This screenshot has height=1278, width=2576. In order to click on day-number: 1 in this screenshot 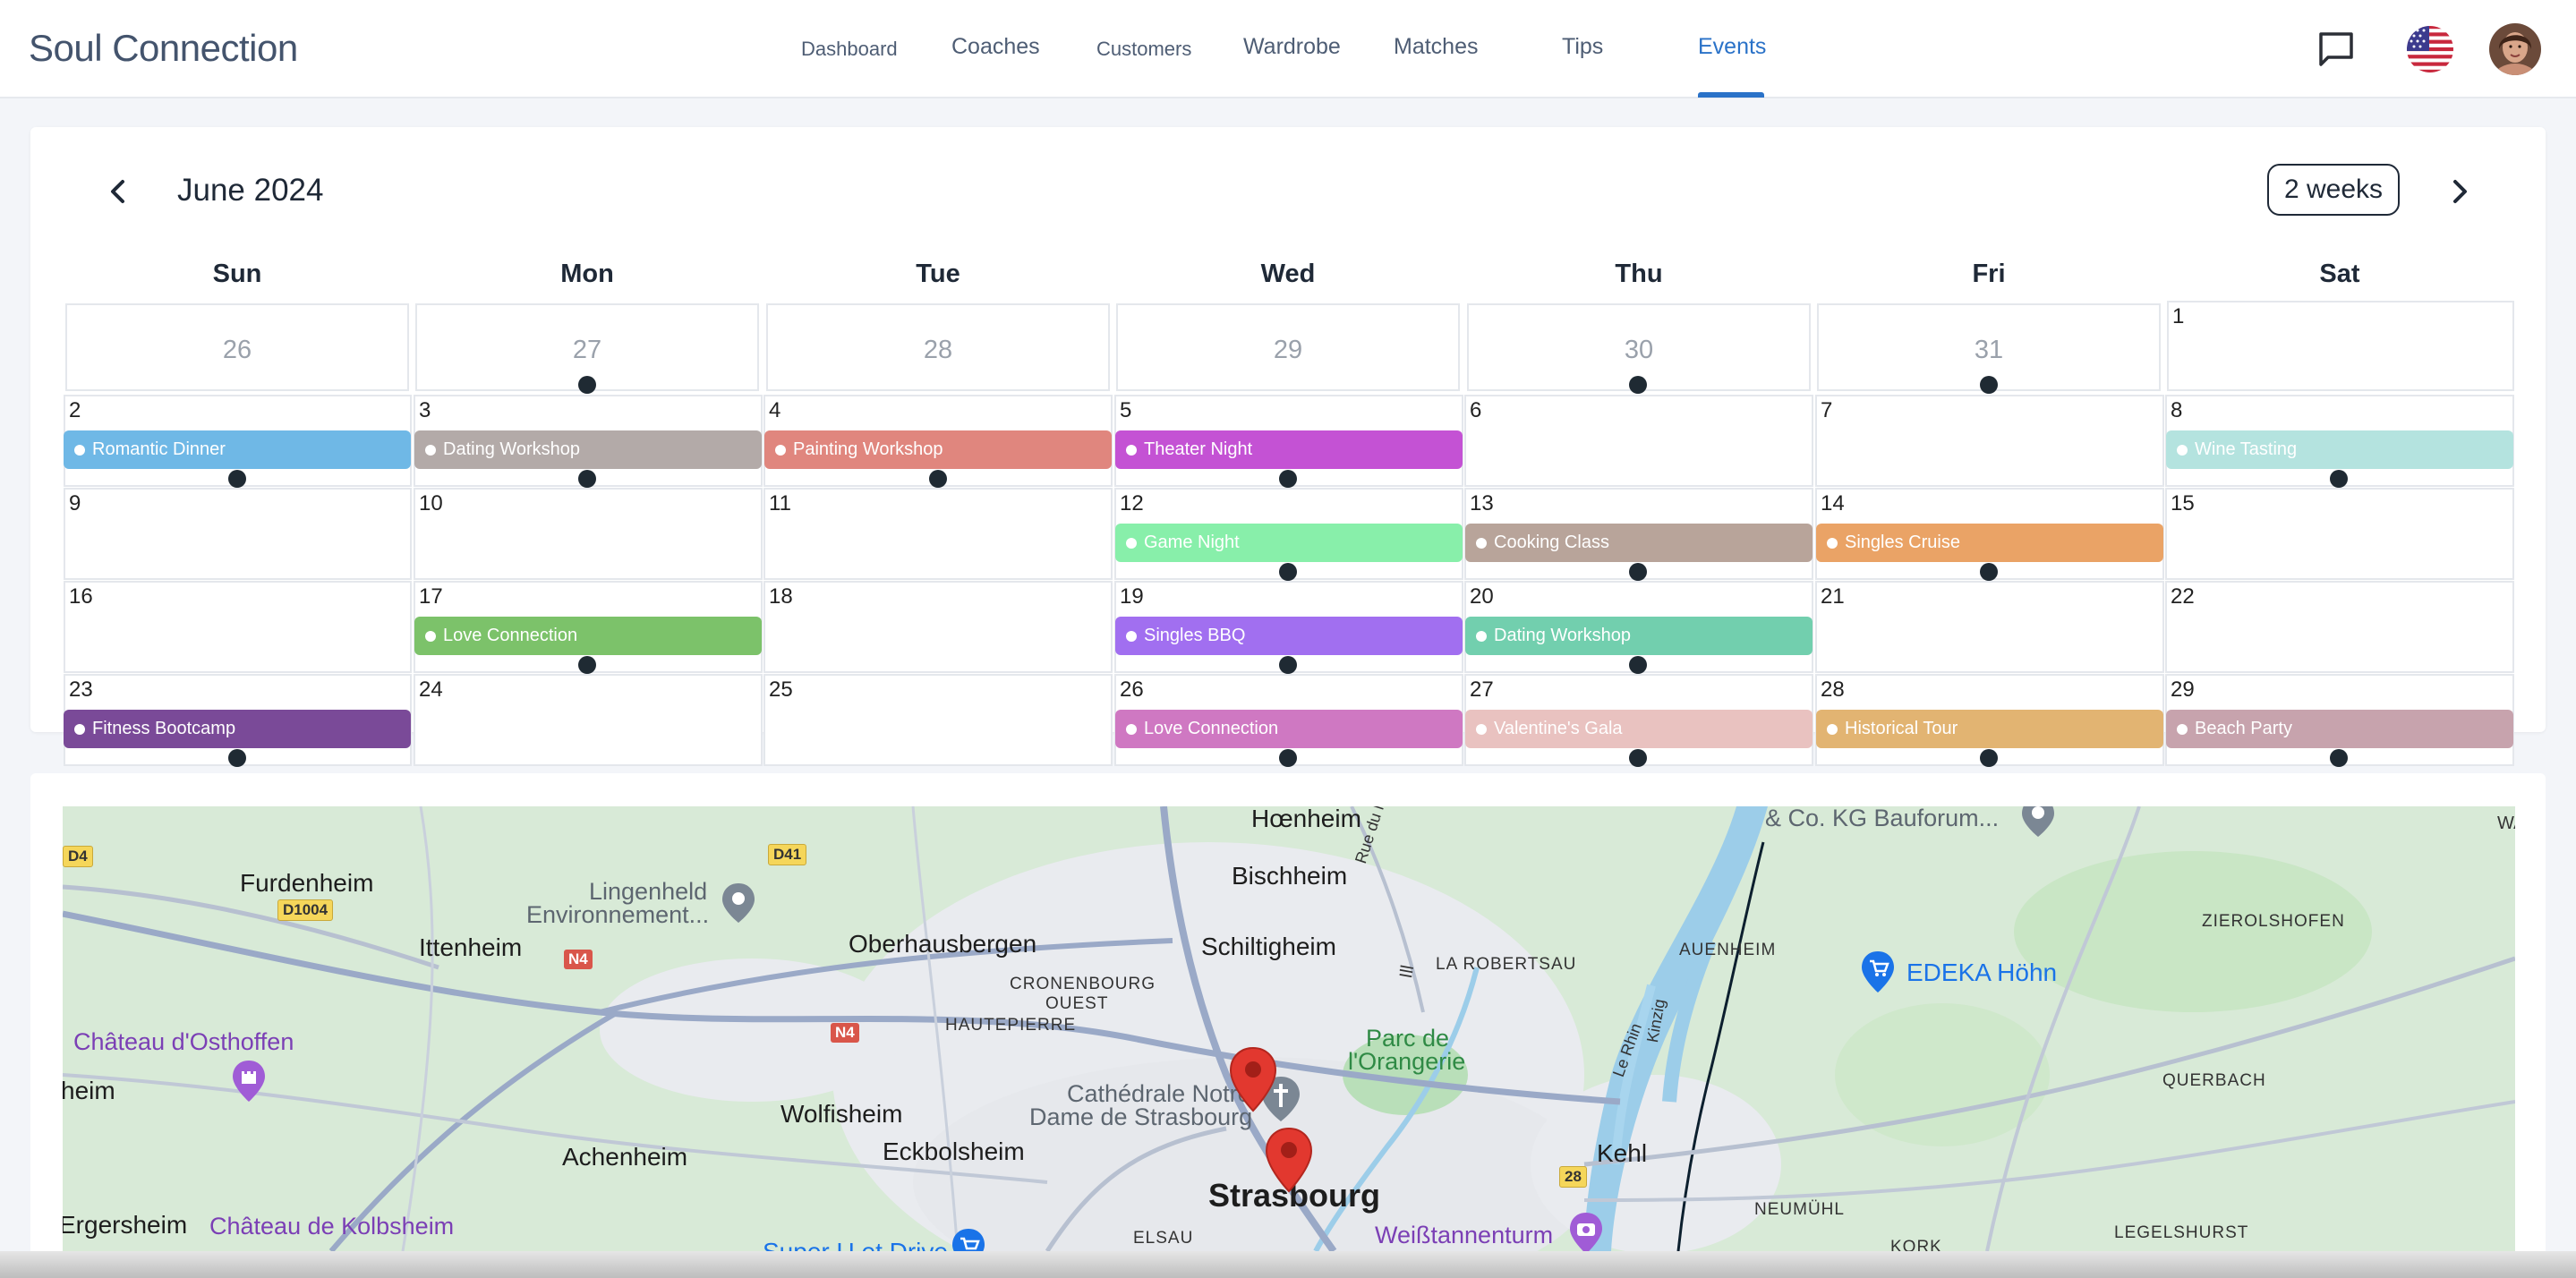, I will do `click(2178, 316)`.